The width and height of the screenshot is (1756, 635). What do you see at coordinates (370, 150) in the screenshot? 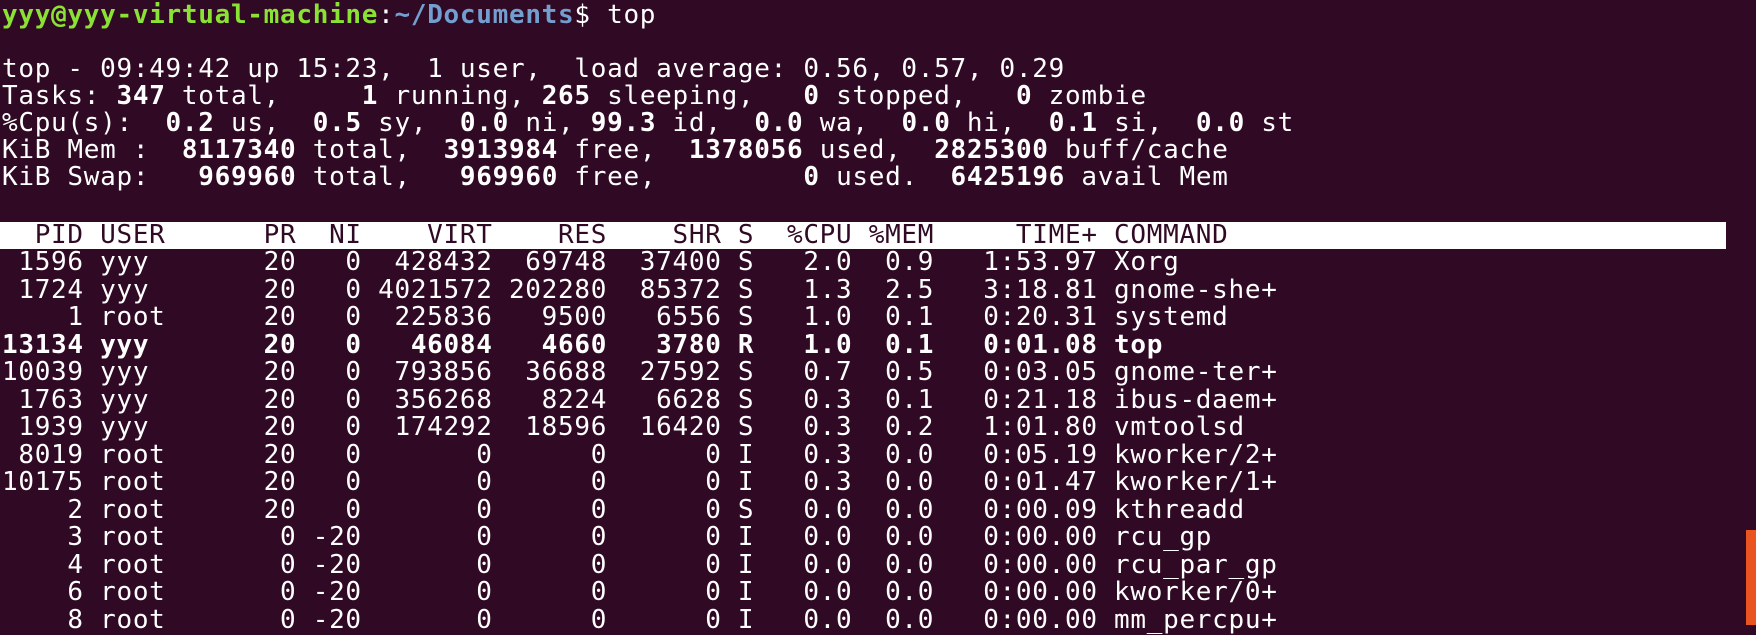
I see `mem-total-label: total,` at bounding box center [370, 150].